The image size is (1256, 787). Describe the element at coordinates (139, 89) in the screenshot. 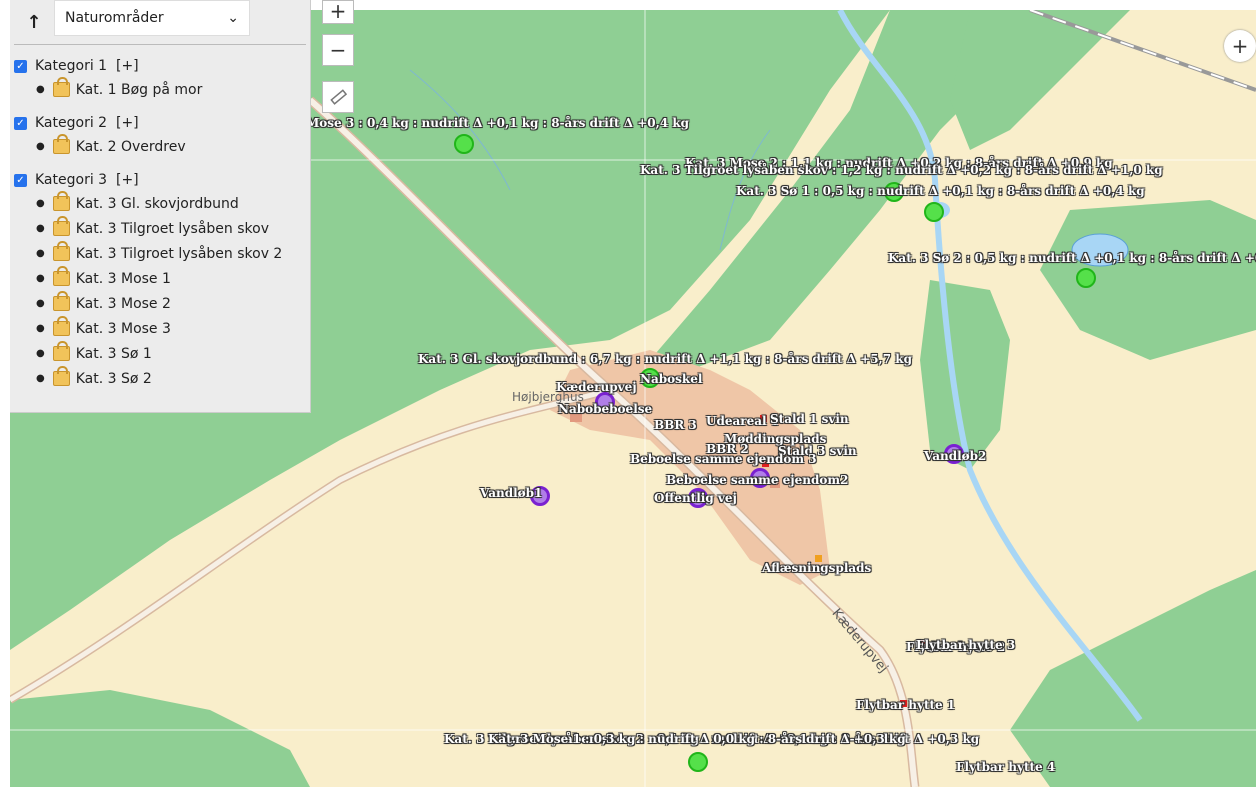

I see `layer-item-label: Kat. 1 Bøg på mor` at that location.